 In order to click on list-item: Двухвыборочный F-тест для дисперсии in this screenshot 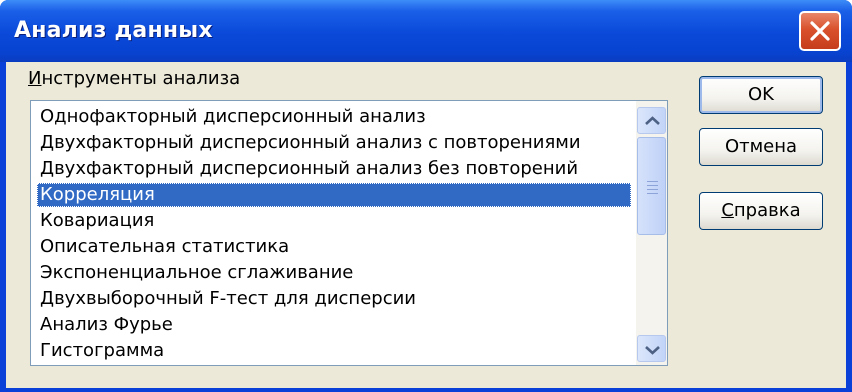, I will do `click(334, 299)`.